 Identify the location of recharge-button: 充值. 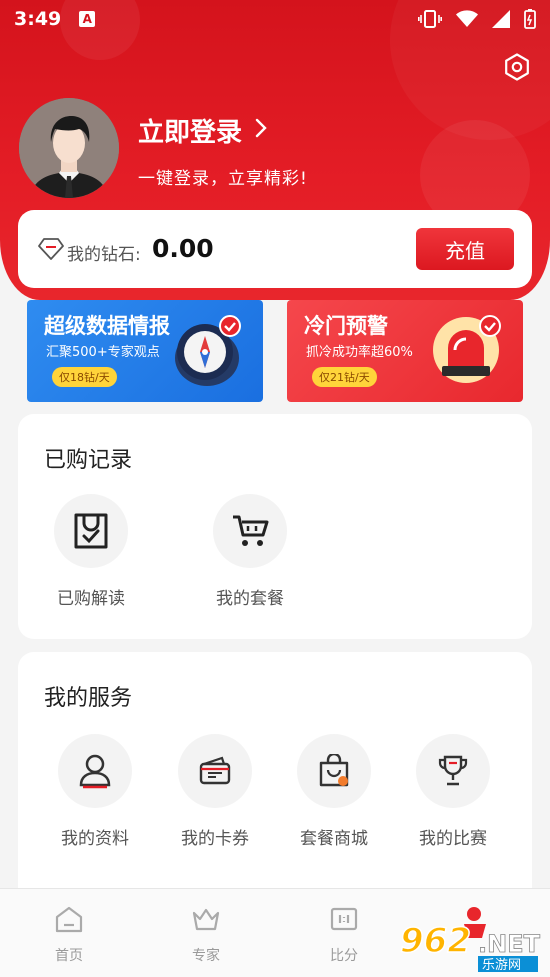
(465, 249).